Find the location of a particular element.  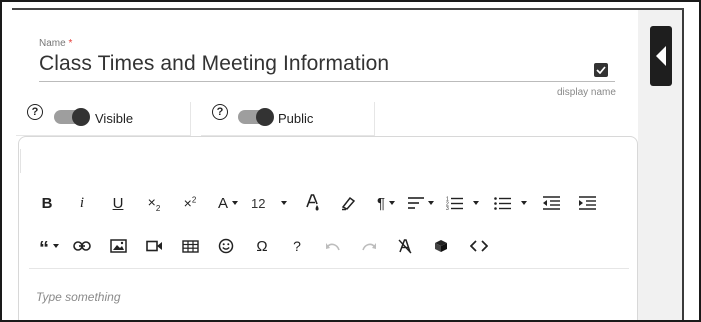

text-color-button is located at coordinates (313, 203).